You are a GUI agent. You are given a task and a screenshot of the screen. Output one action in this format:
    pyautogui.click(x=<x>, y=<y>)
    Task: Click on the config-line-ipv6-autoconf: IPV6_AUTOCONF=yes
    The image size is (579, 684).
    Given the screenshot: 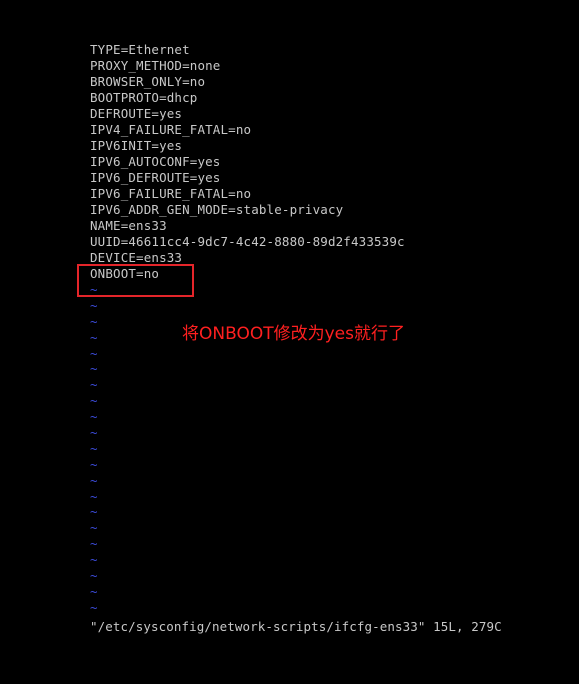 What is the action you would take?
    pyautogui.click(x=155, y=161)
    